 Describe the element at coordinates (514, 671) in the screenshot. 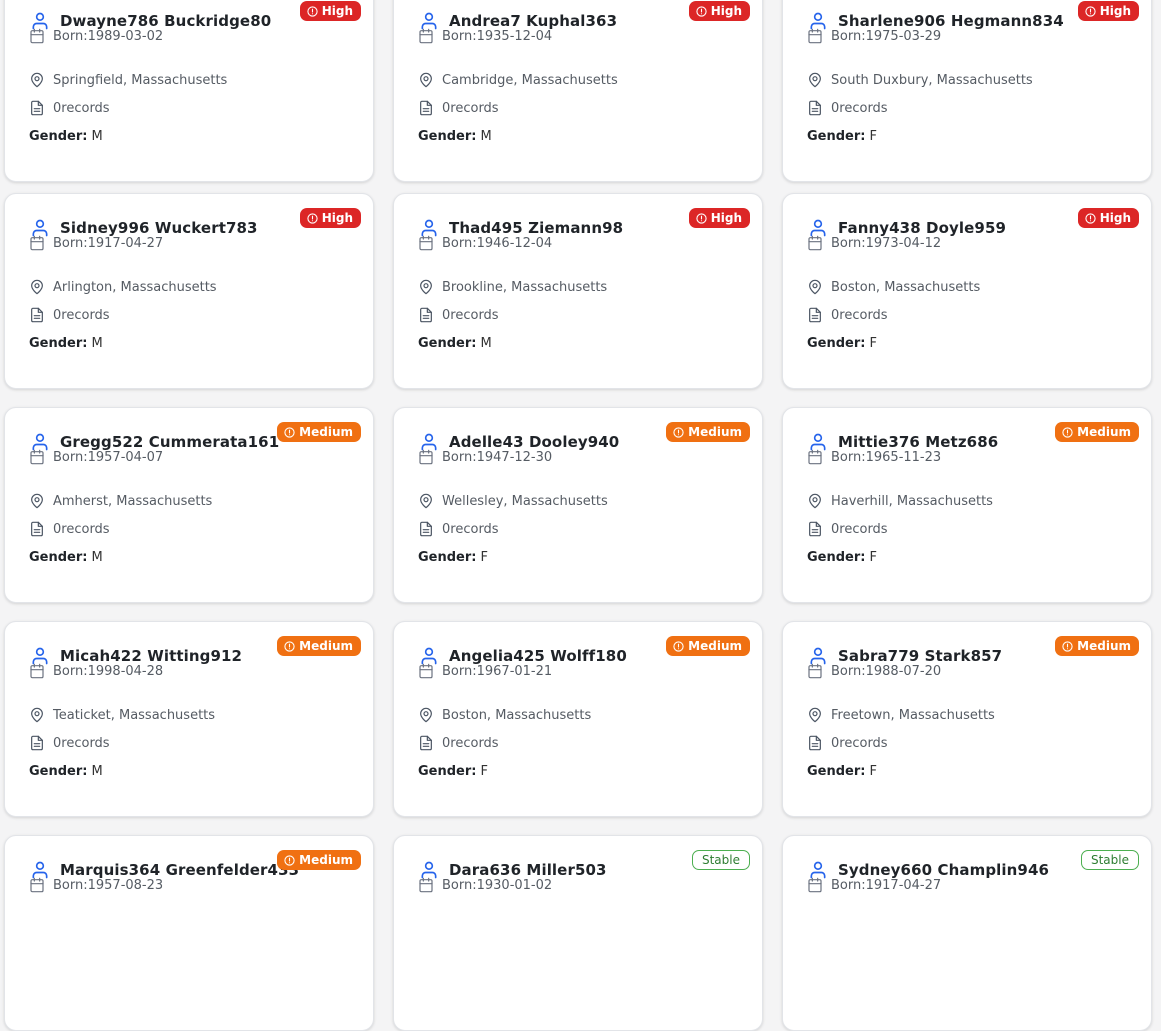

I see `birth-date: 1967-01-21` at that location.